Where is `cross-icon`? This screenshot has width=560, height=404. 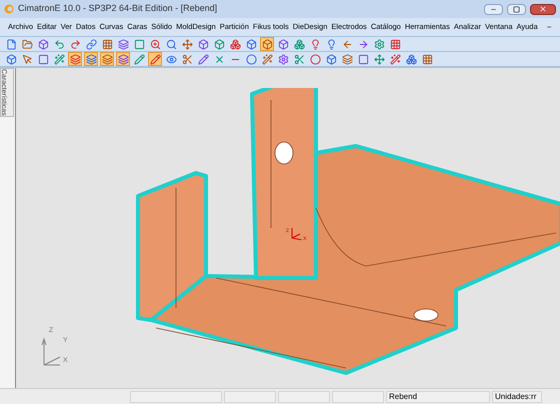 cross-icon is located at coordinates (219, 59).